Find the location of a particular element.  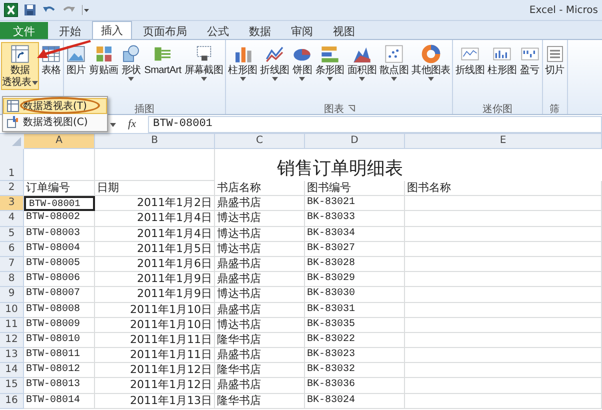

table-cell: BTW-08013 is located at coordinates (59, 386).